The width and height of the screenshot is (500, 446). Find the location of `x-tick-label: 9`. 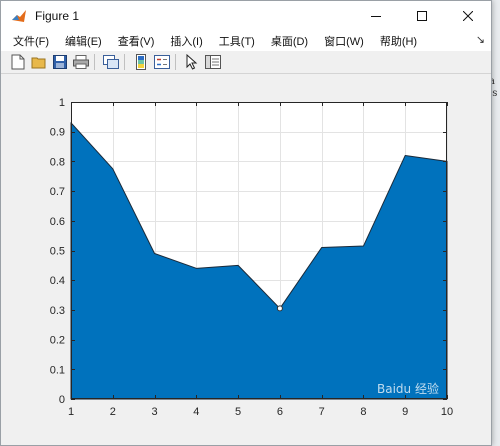

x-tick-label: 9 is located at coordinates (405, 412).